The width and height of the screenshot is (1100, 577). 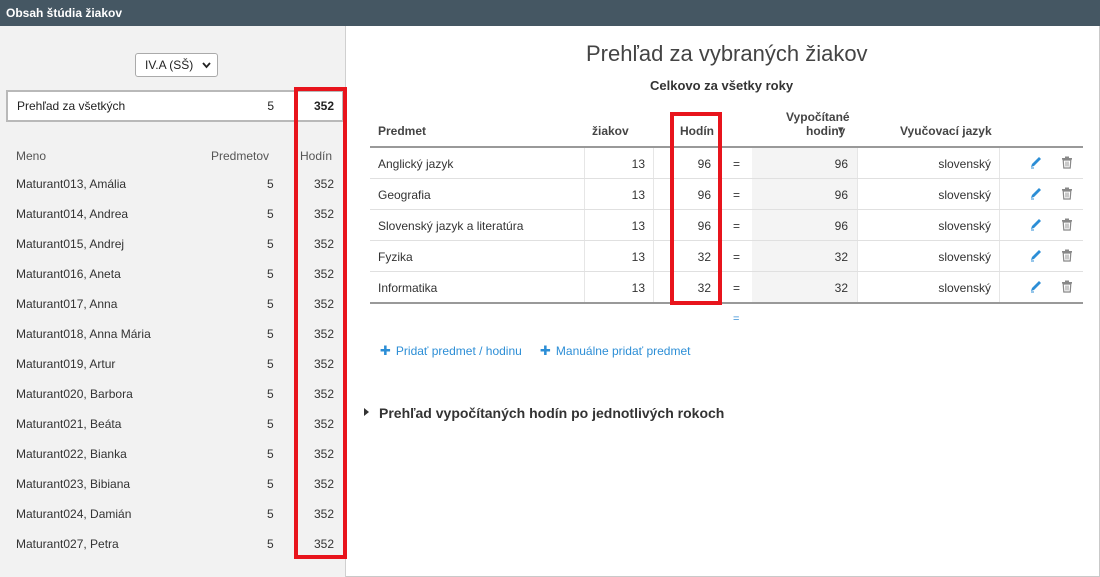 What do you see at coordinates (72, 214) in the screenshot?
I see `student-name: Maturant014, Andrea` at bounding box center [72, 214].